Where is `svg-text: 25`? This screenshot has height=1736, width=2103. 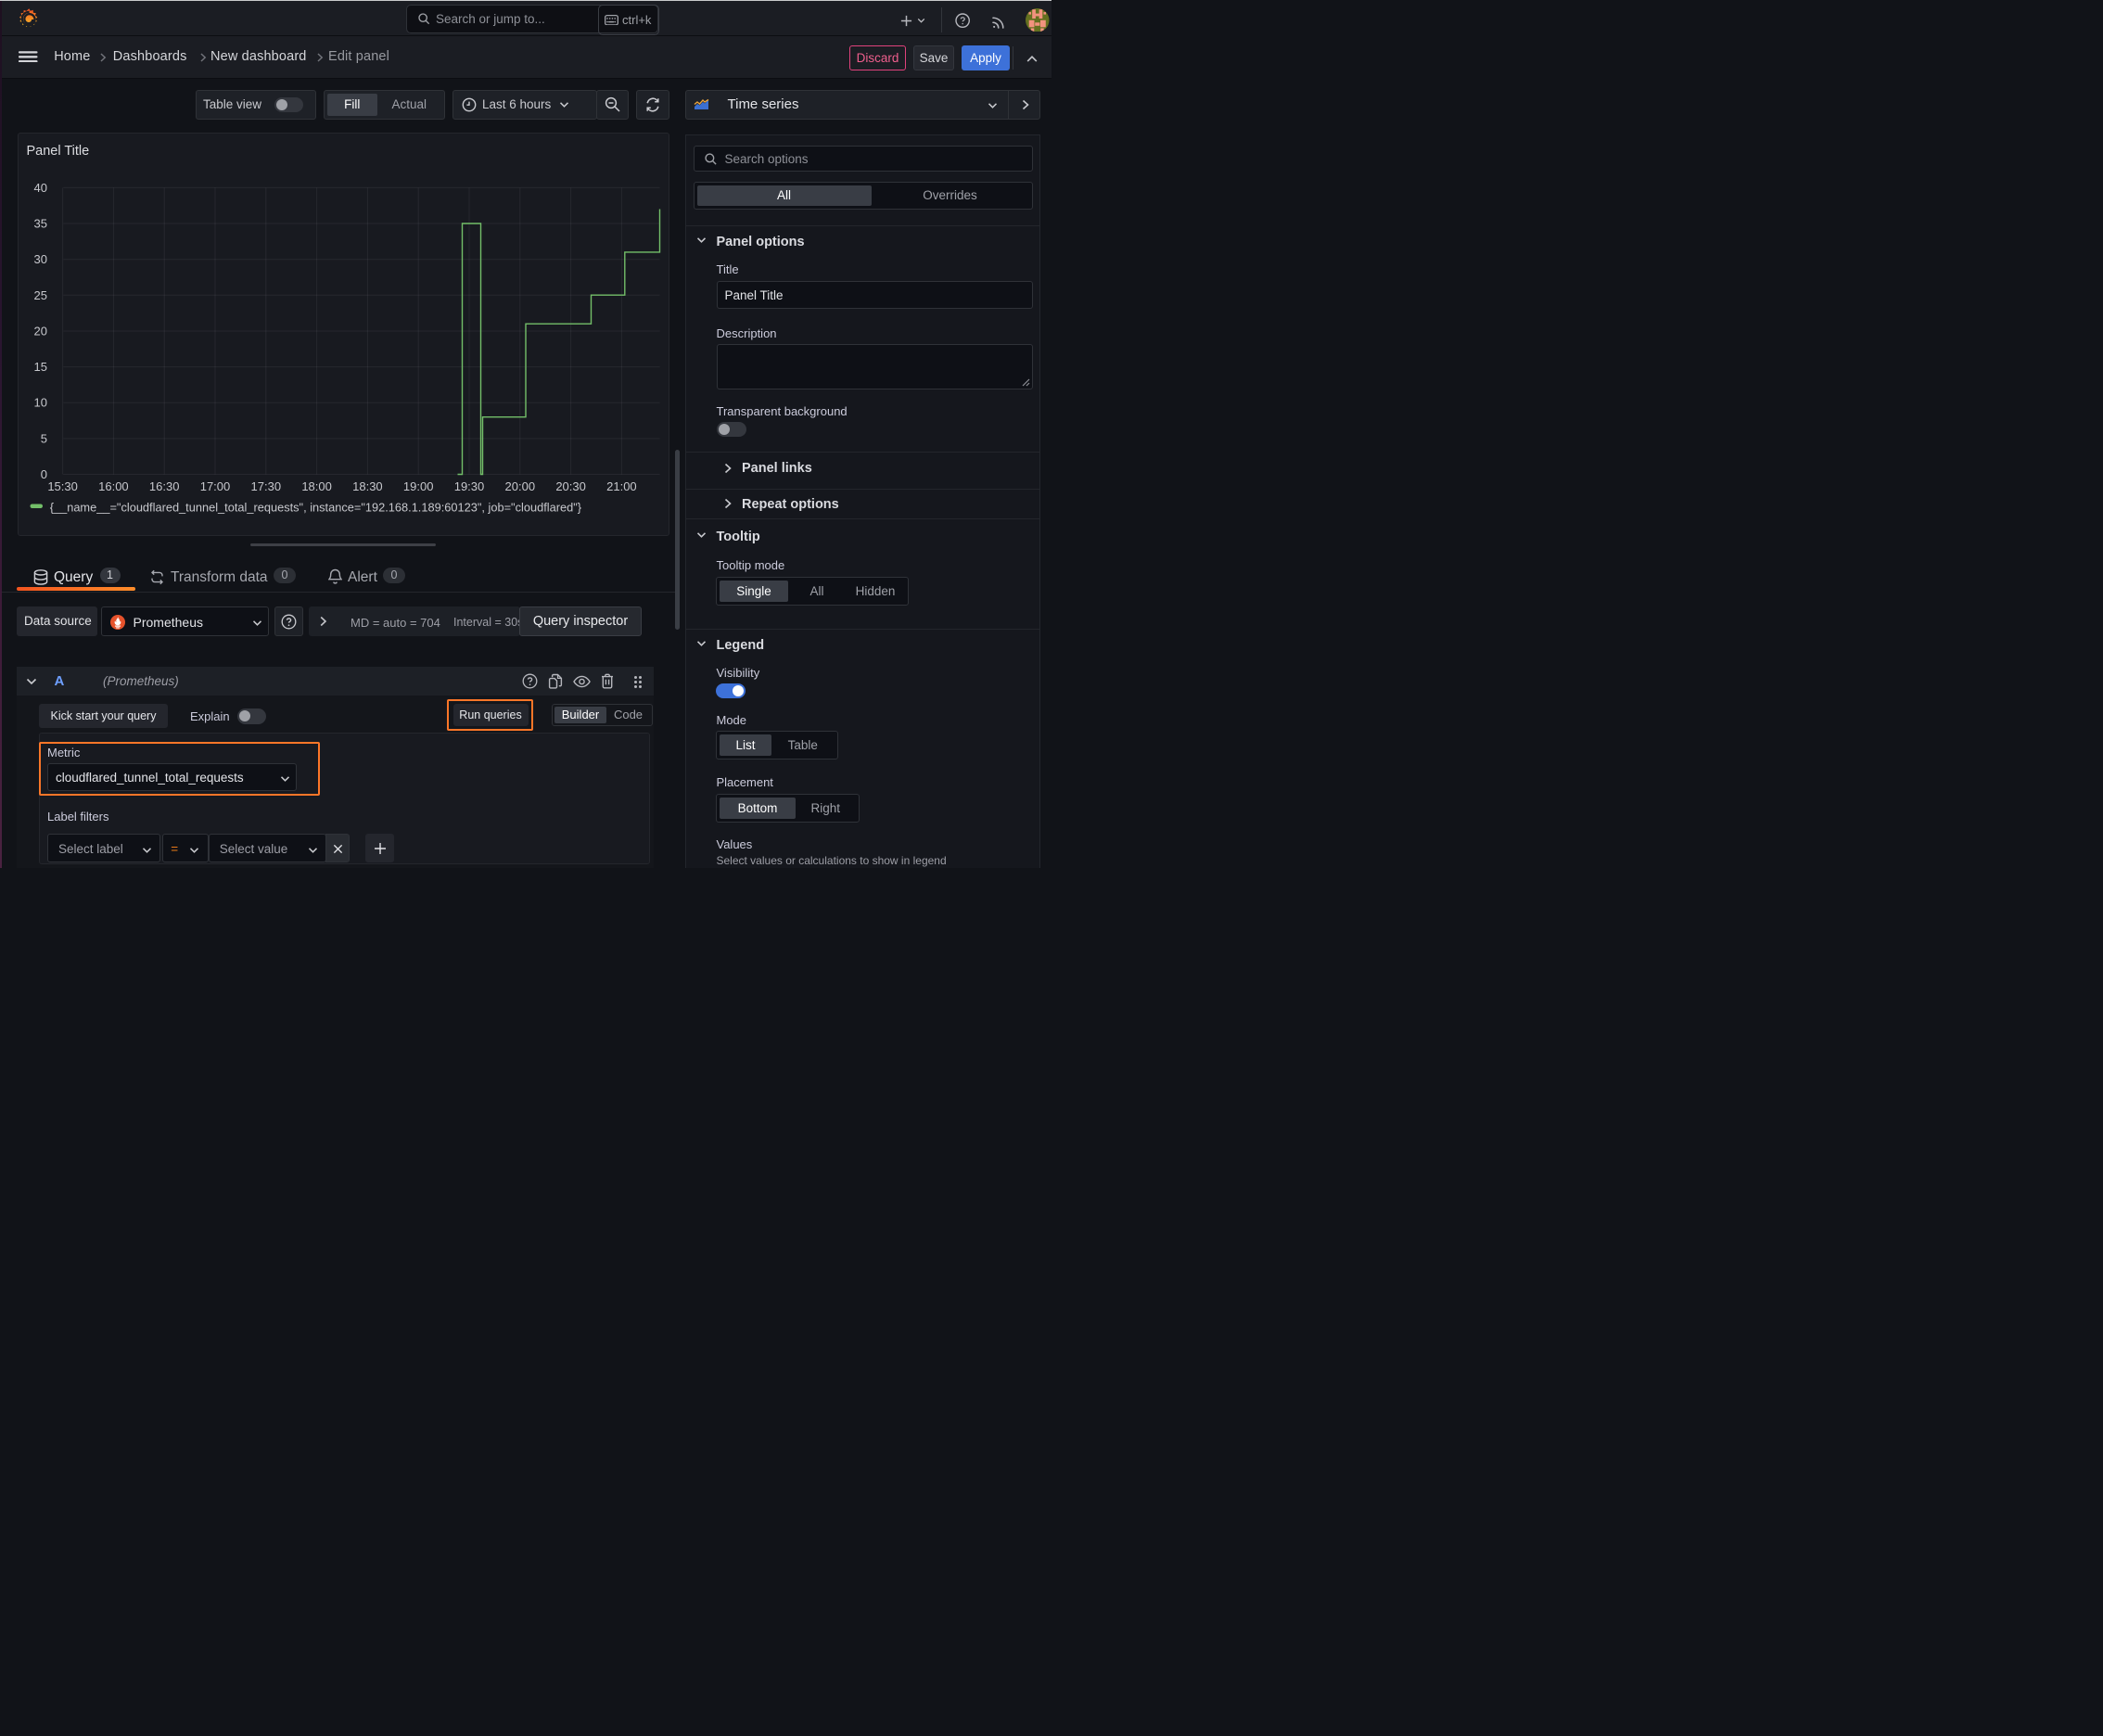 svg-text: 25 is located at coordinates (39, 295).